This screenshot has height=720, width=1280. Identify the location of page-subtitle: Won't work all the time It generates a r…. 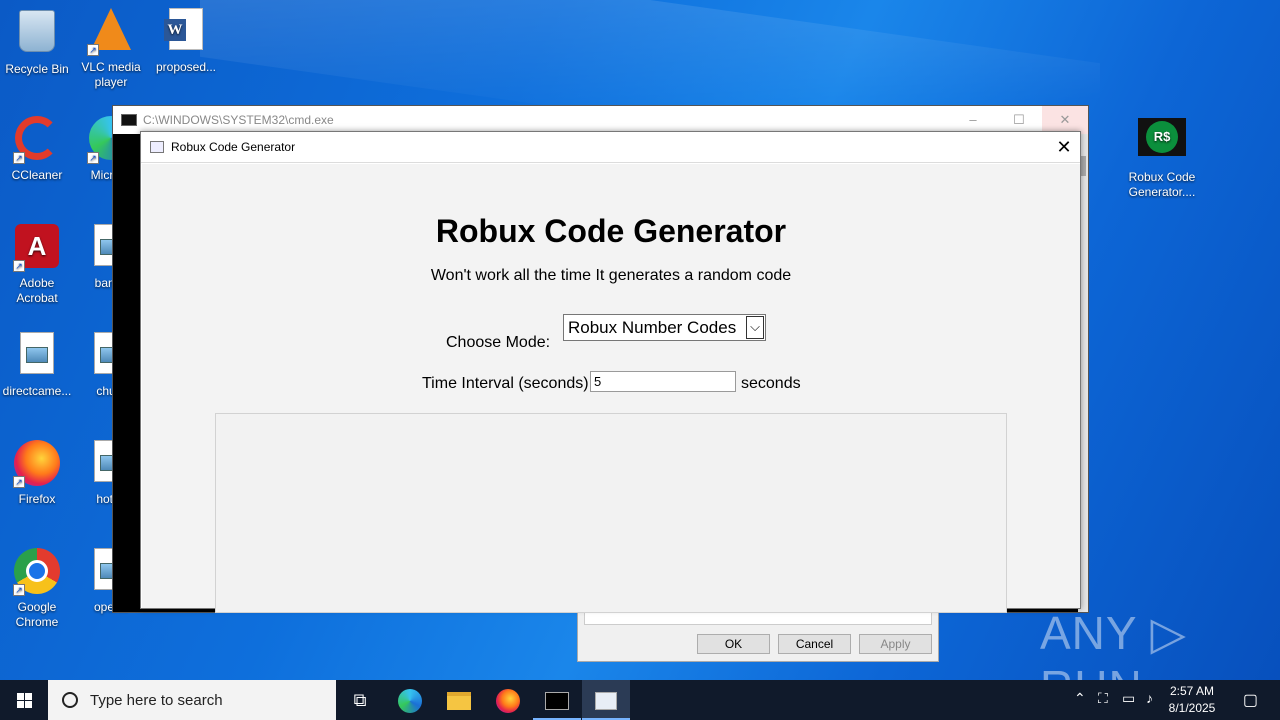
(611, 275).